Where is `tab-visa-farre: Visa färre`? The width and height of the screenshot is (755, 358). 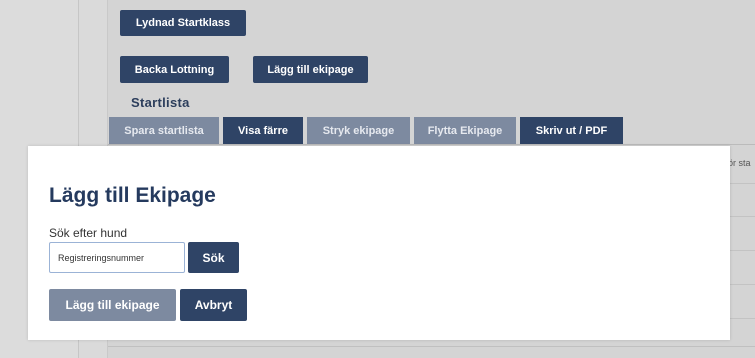
tab-visa-farre: Visa färre is located at coordinates (263, 130).